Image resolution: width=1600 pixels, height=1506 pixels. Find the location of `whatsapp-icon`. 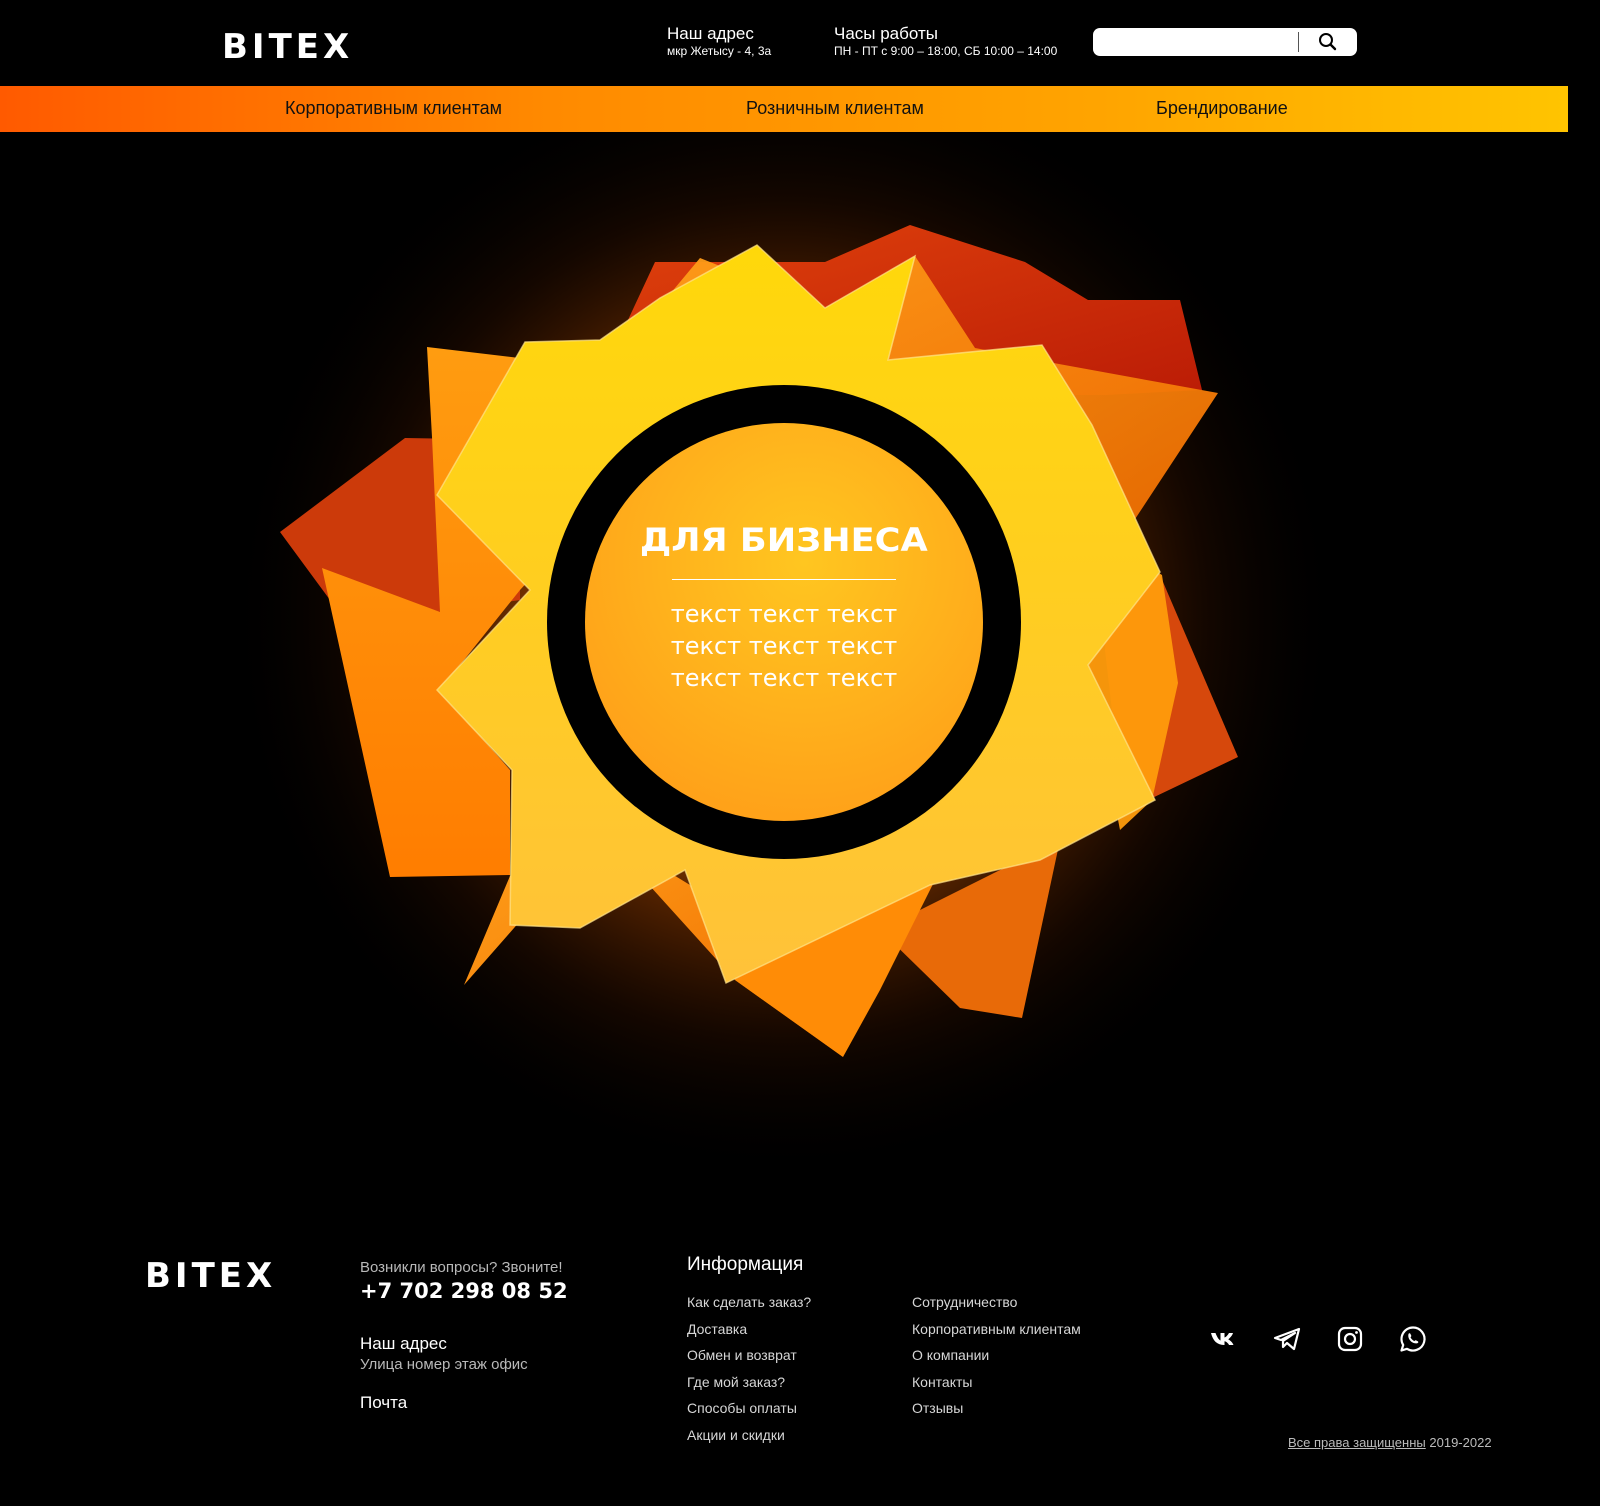

whatsapp-icon is located at coordinates (1413, 1339).